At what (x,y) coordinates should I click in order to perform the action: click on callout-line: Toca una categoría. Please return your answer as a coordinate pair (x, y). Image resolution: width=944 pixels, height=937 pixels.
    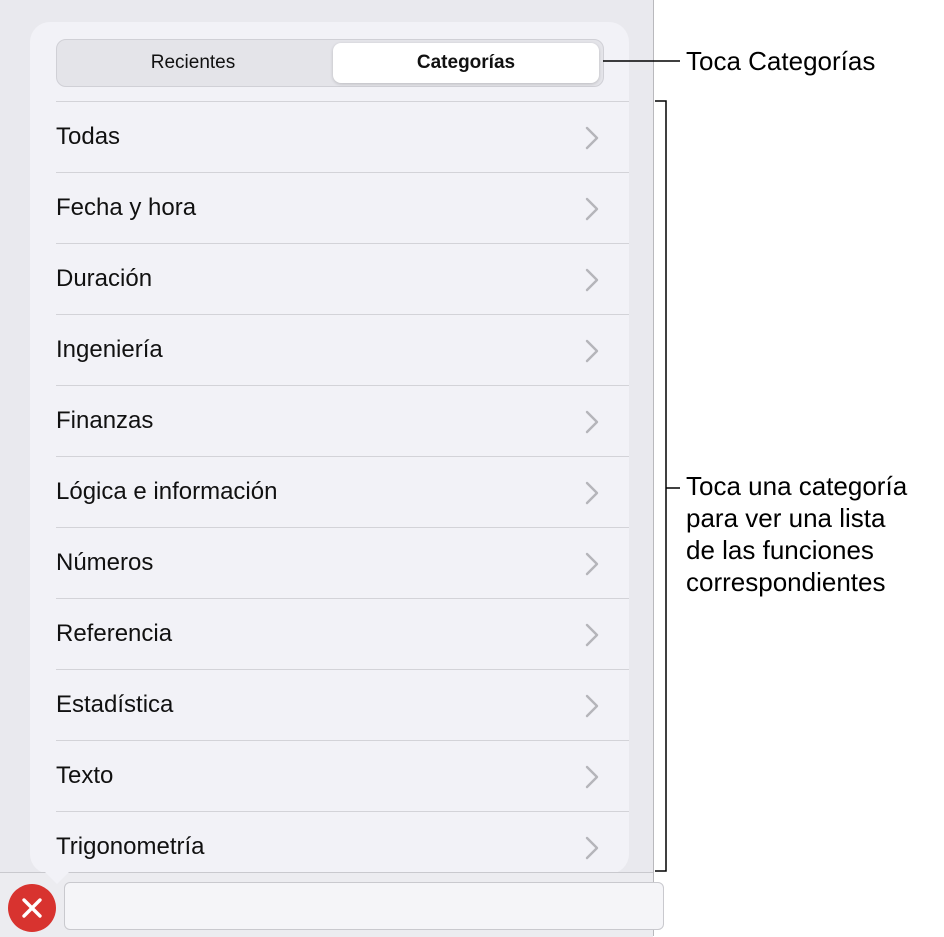
    Looking at the image, I should click on (797, 486).